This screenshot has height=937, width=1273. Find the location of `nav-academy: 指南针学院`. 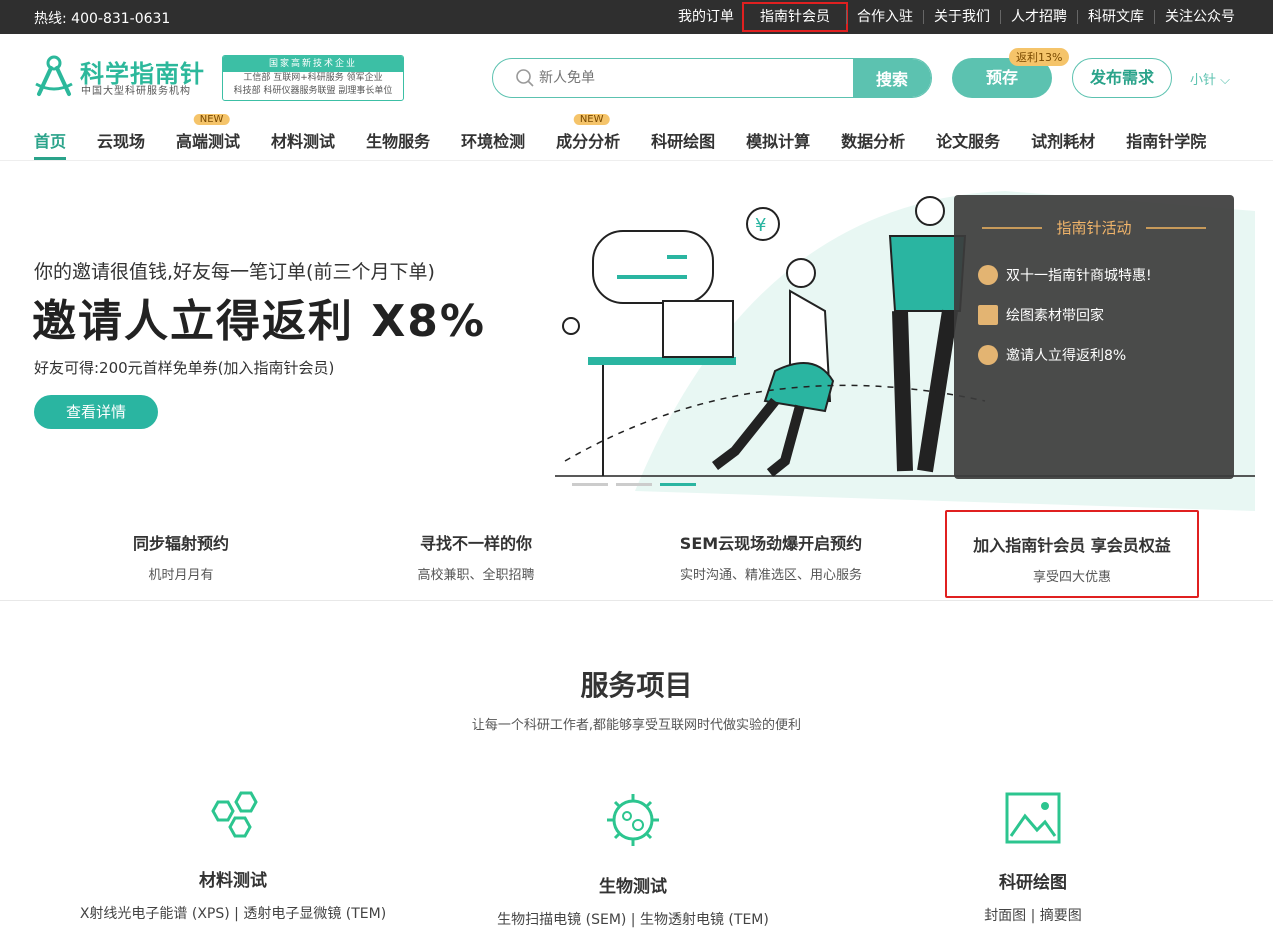

nav-academy: 指南针学院 is located at coordinates (1166, 144).